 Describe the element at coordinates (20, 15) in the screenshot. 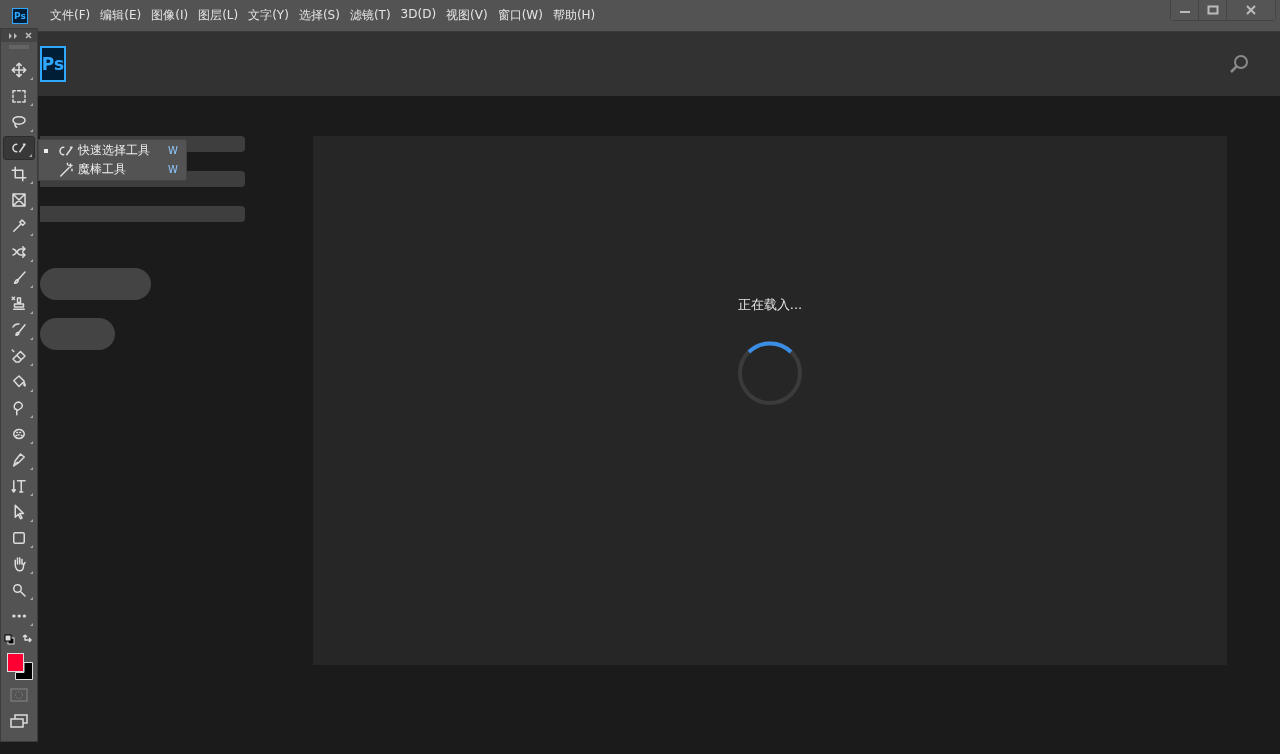

I see `app-logo: Ps` at that location.